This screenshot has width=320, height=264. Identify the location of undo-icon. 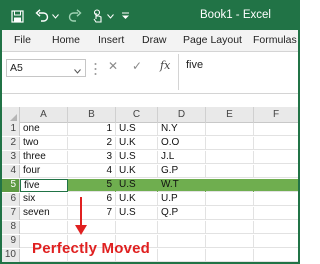
(42, 16).